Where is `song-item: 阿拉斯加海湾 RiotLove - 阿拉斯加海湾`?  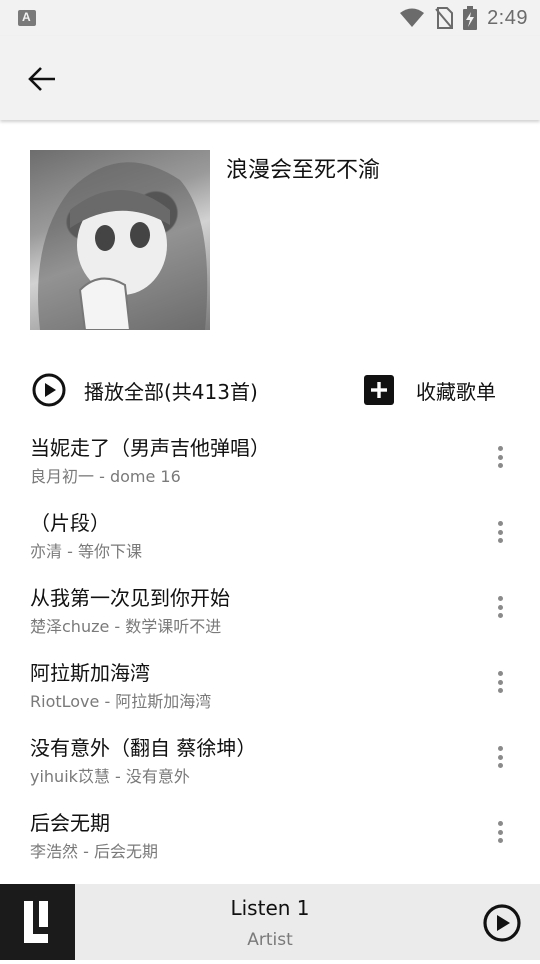
song-item: 阿拉斯加海湾 RiotLove - 阿拉斯加海湾 is located at coordinates (270, 682).